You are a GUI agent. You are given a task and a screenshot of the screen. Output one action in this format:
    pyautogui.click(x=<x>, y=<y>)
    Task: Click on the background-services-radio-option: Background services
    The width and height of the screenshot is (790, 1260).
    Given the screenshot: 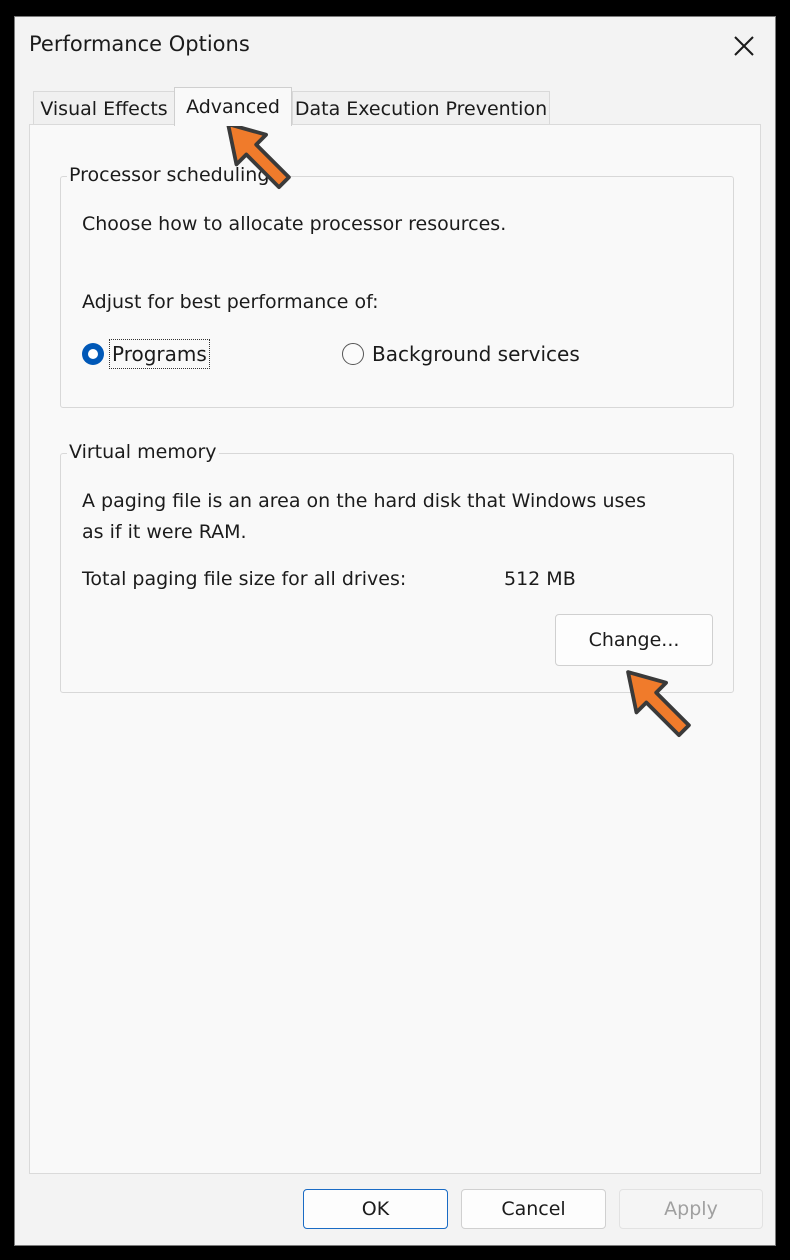 What is the action you would take?
    pyautogui.click(x=461, y=354)
    